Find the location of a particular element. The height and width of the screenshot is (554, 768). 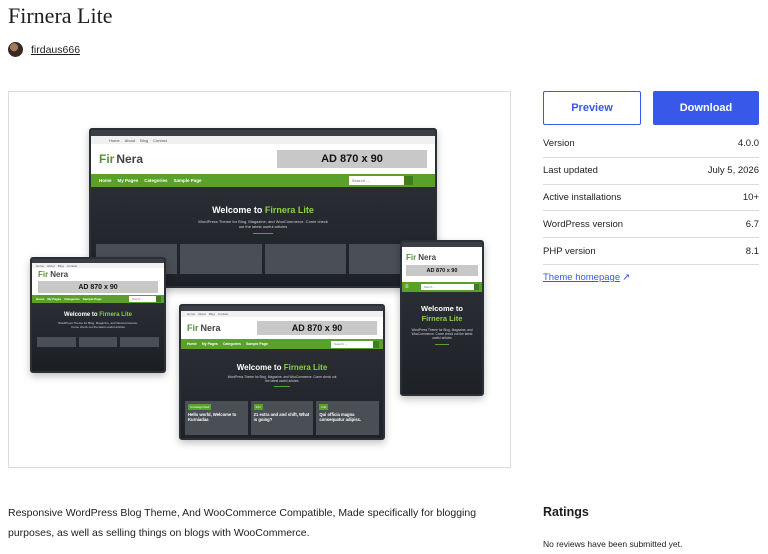

ratings-heading: Ratings is located at coordinates (566, 512).